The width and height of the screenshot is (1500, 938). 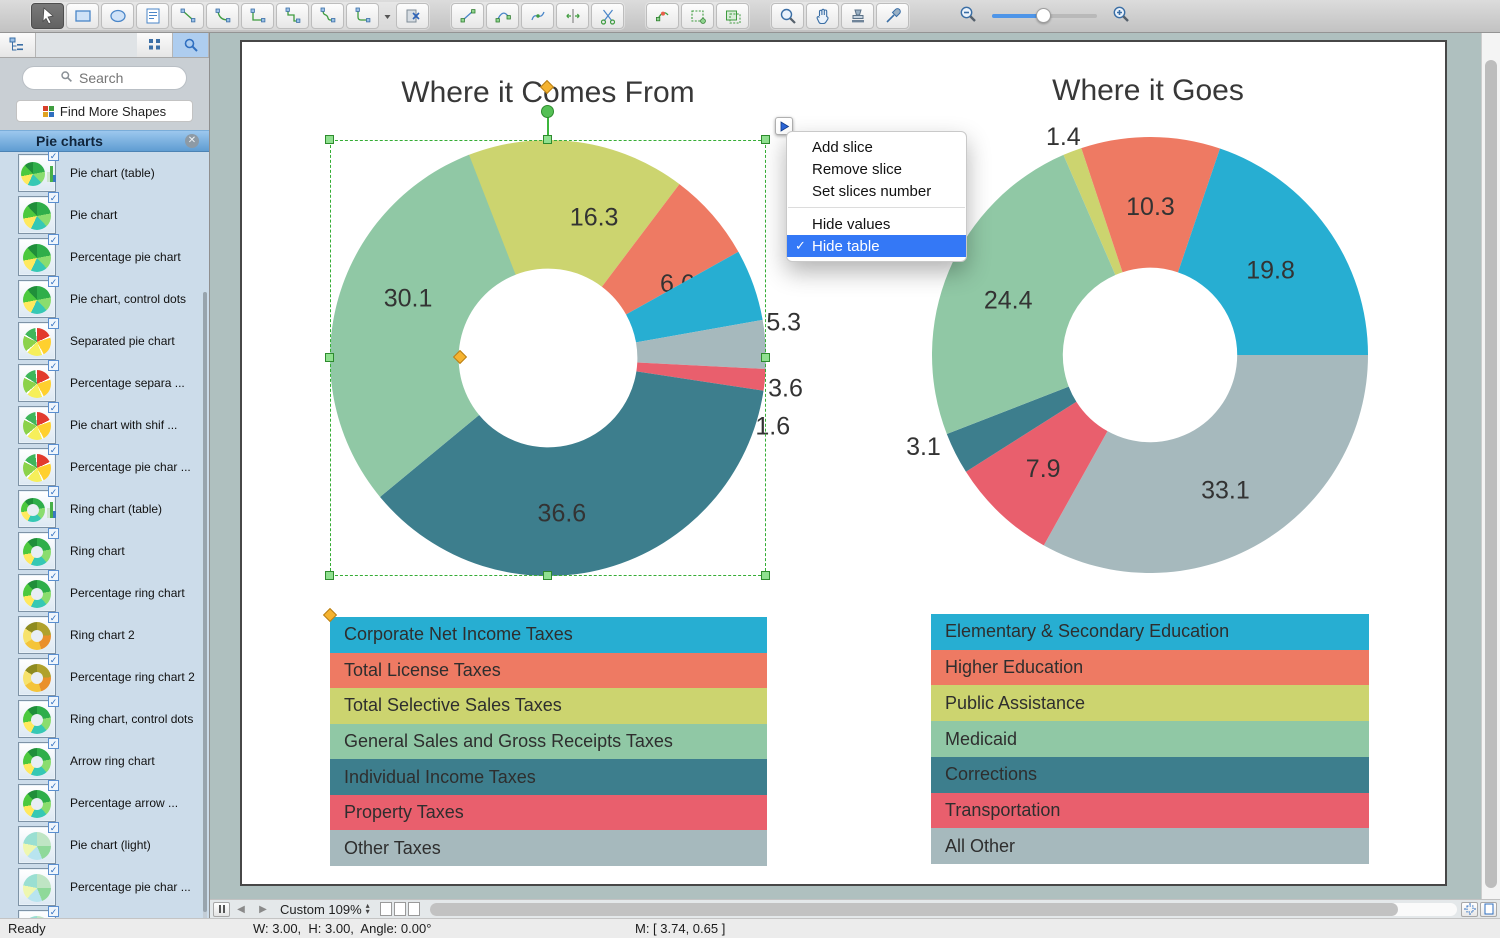 I want to click on legend-row: Property Taxes, so click(x=548, y=812).